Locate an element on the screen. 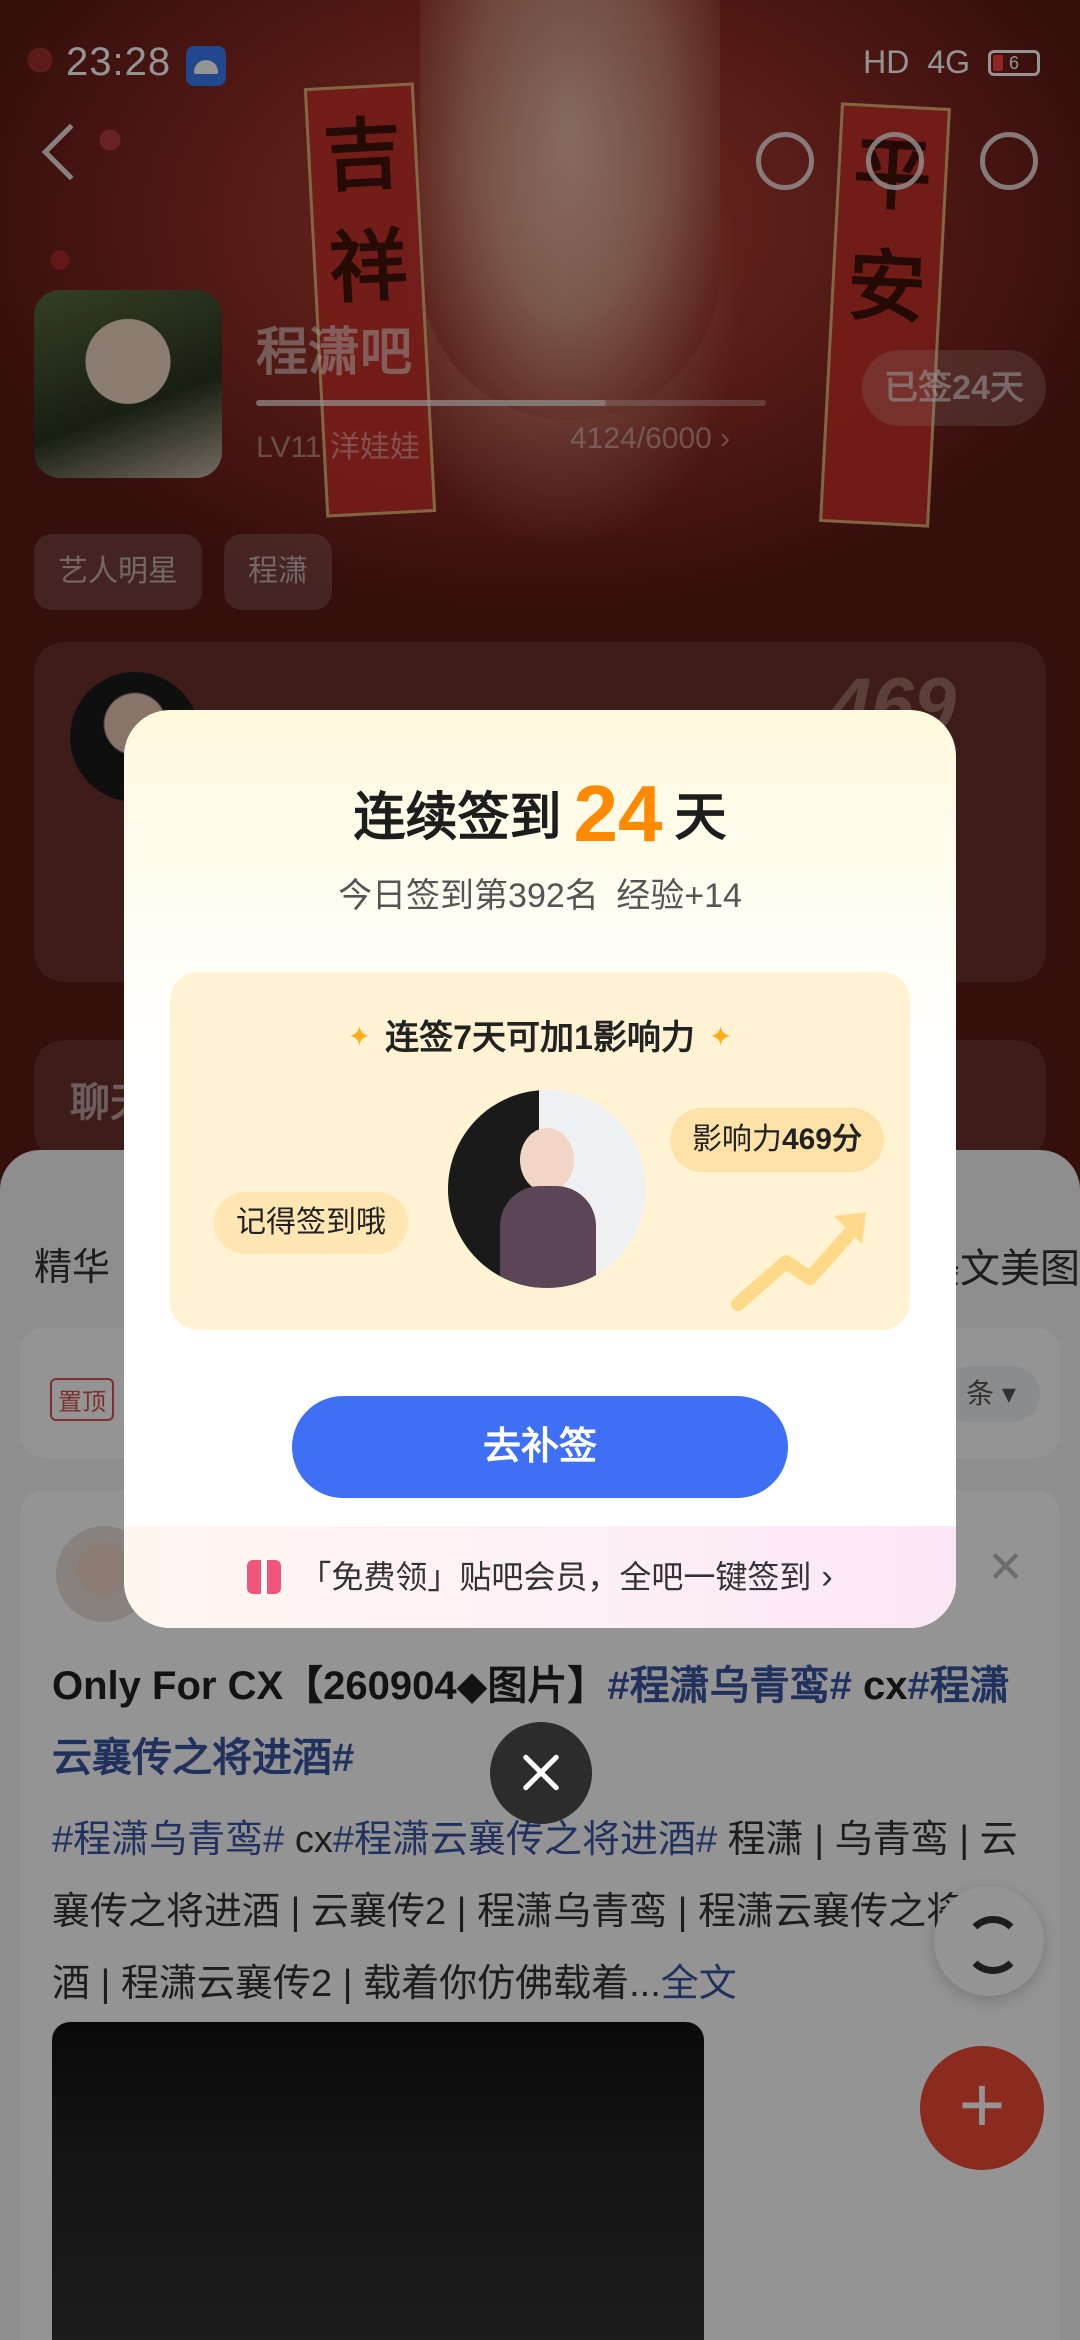  makeup-sign-button: 去补签 is located at coordinates (540, 1447).